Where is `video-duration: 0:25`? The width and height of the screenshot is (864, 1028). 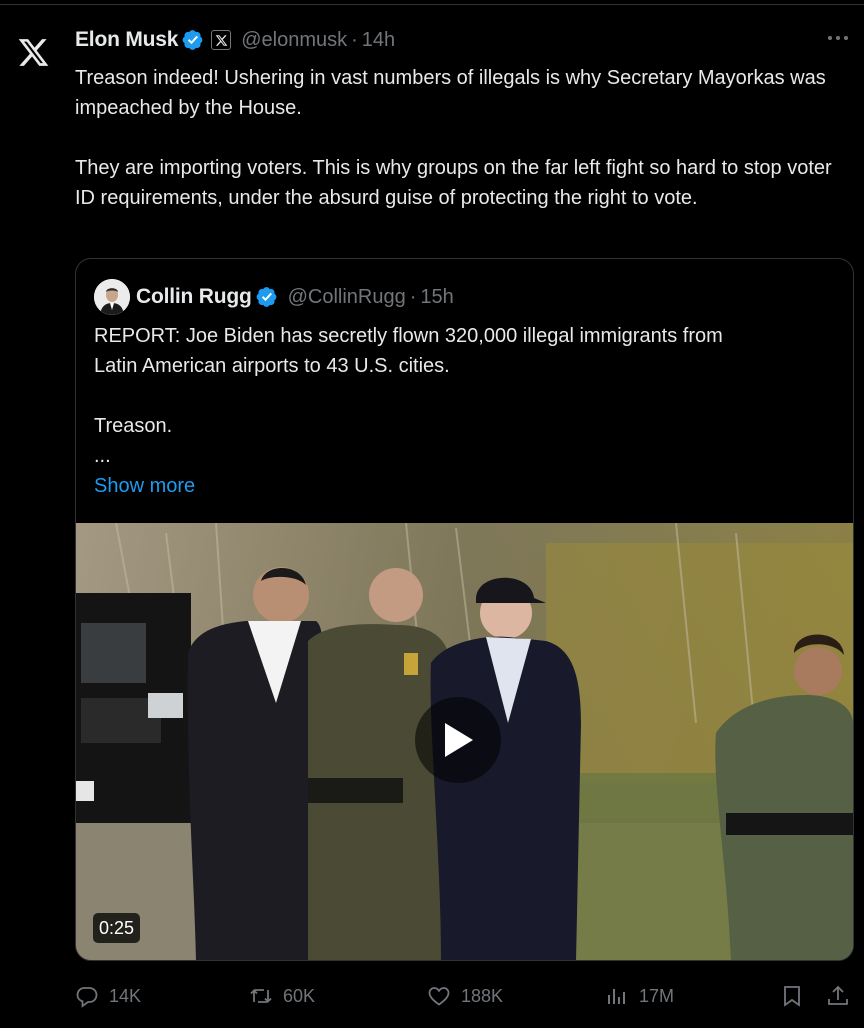
video-duration: 0:25 is located at coordinates (117, 928).